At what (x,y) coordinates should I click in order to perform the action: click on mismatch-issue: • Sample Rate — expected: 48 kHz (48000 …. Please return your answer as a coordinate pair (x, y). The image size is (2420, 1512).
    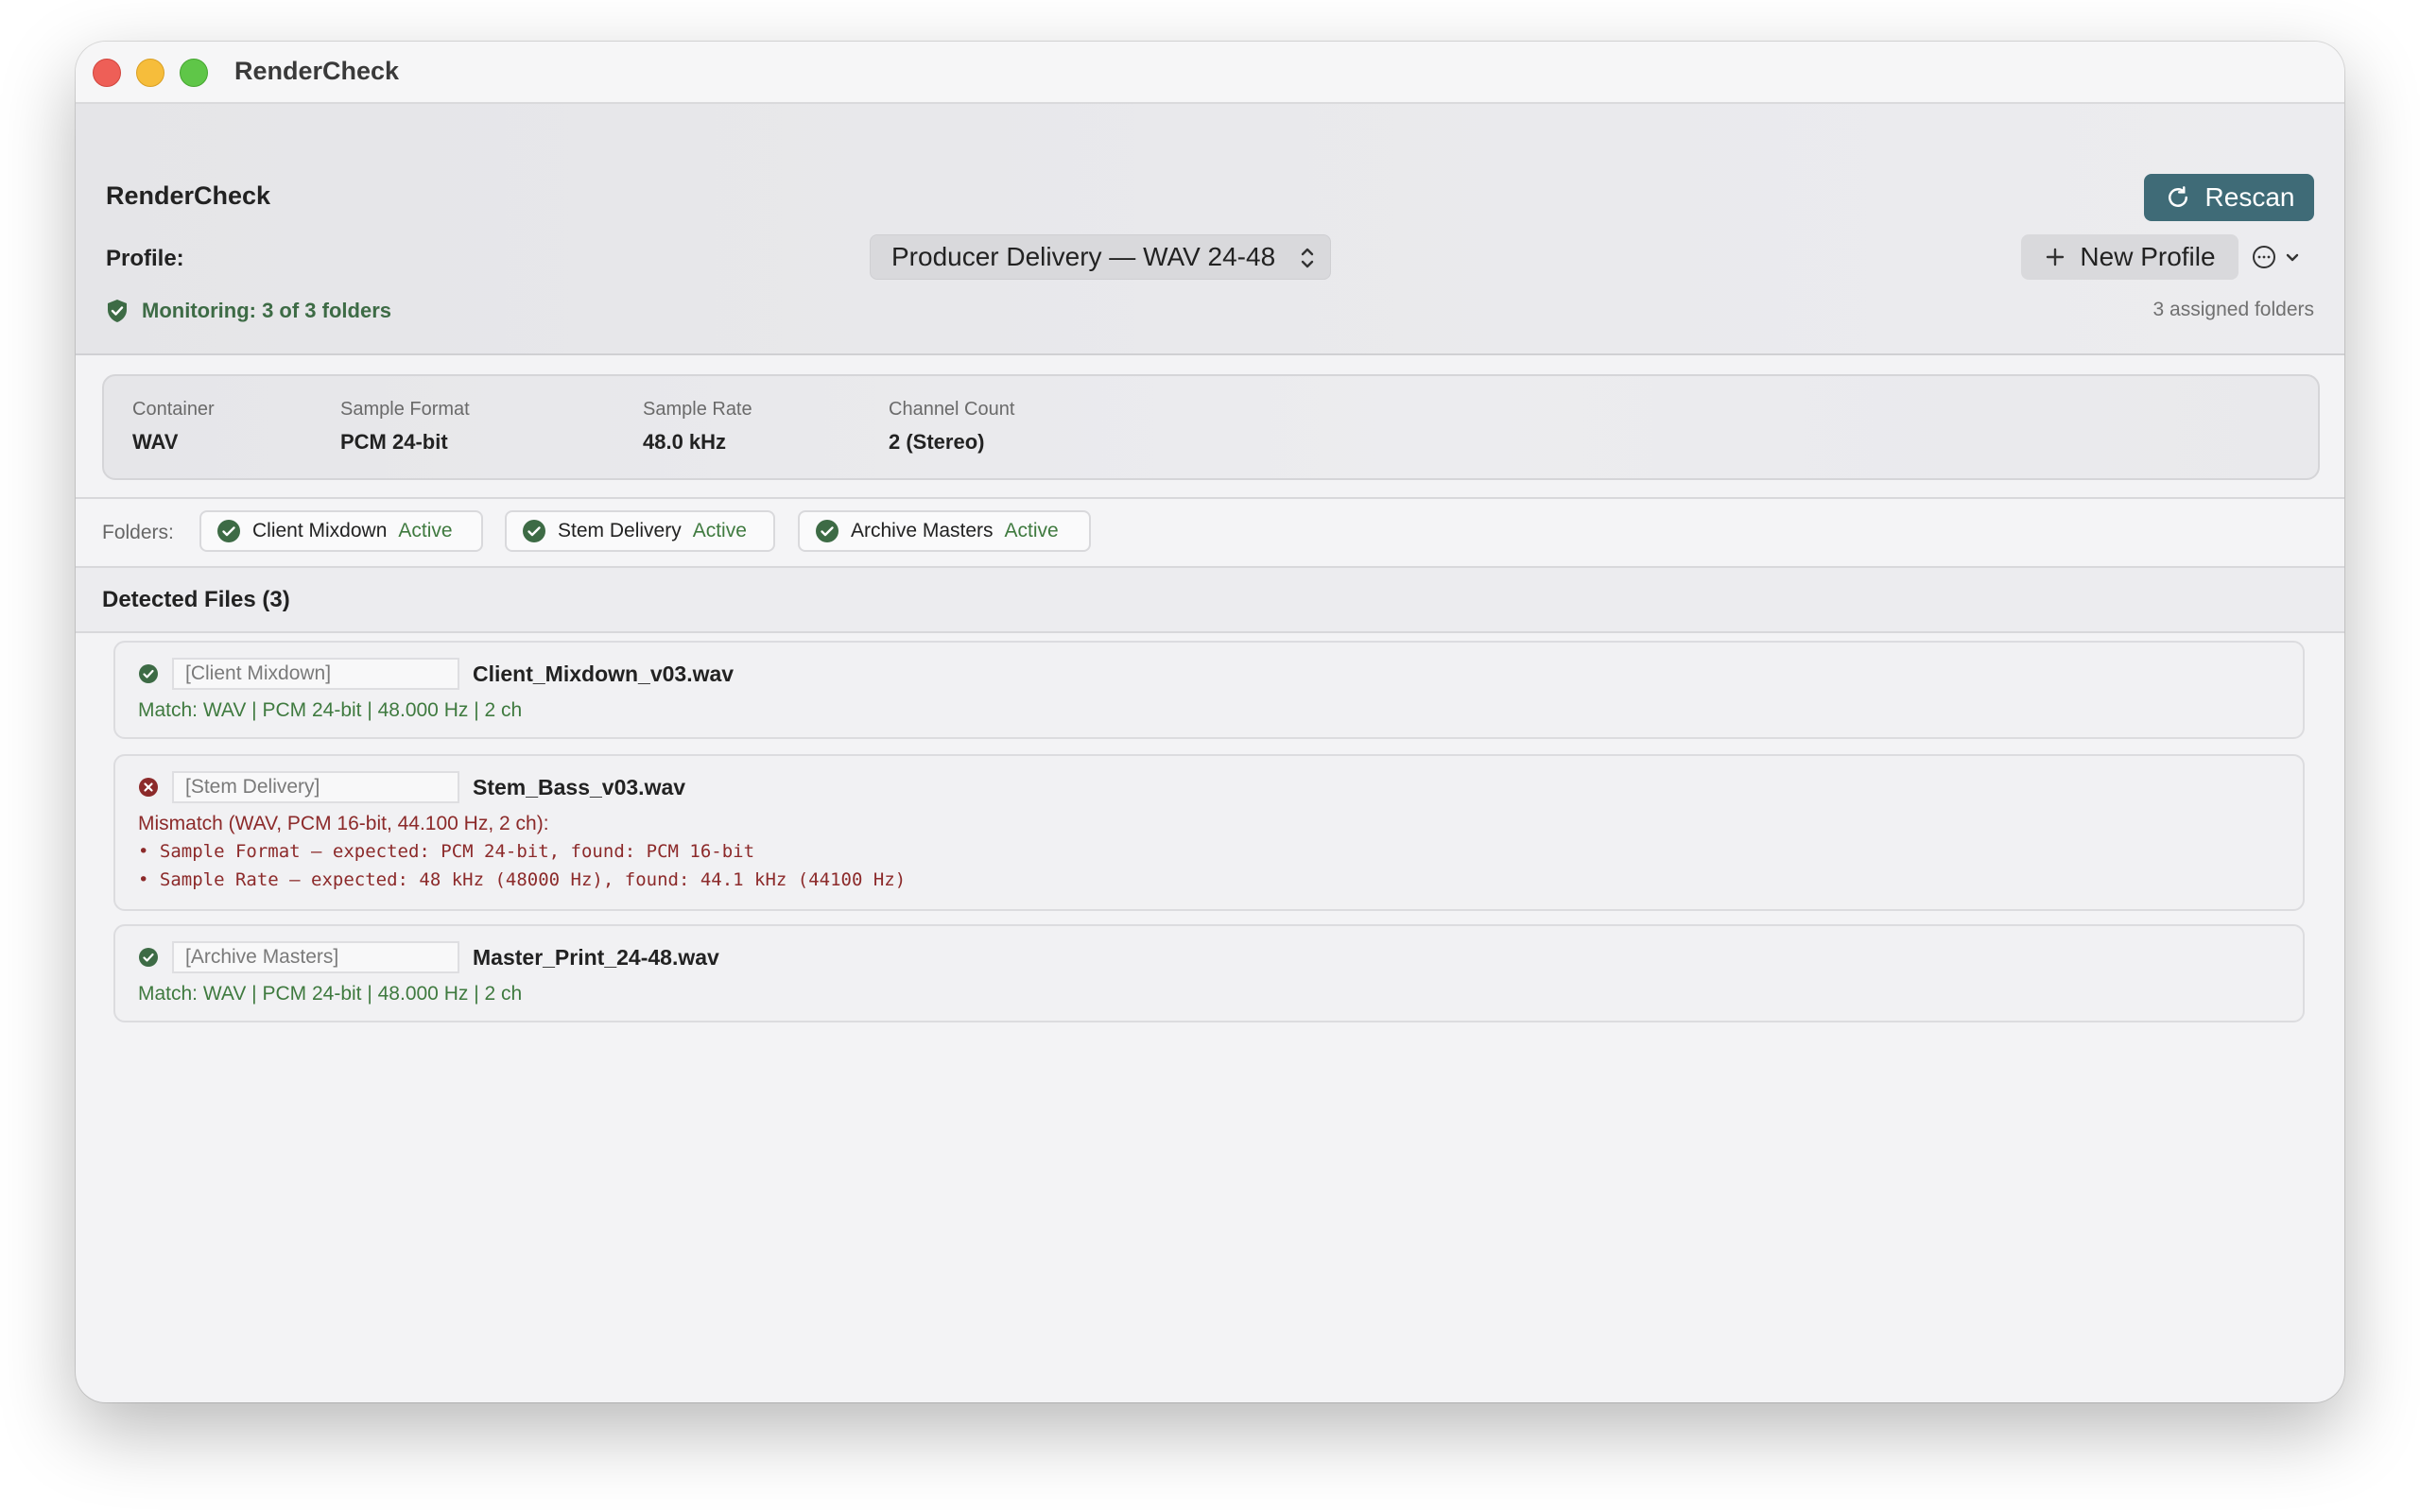
    Looking at the image, I should click on (522, 879).